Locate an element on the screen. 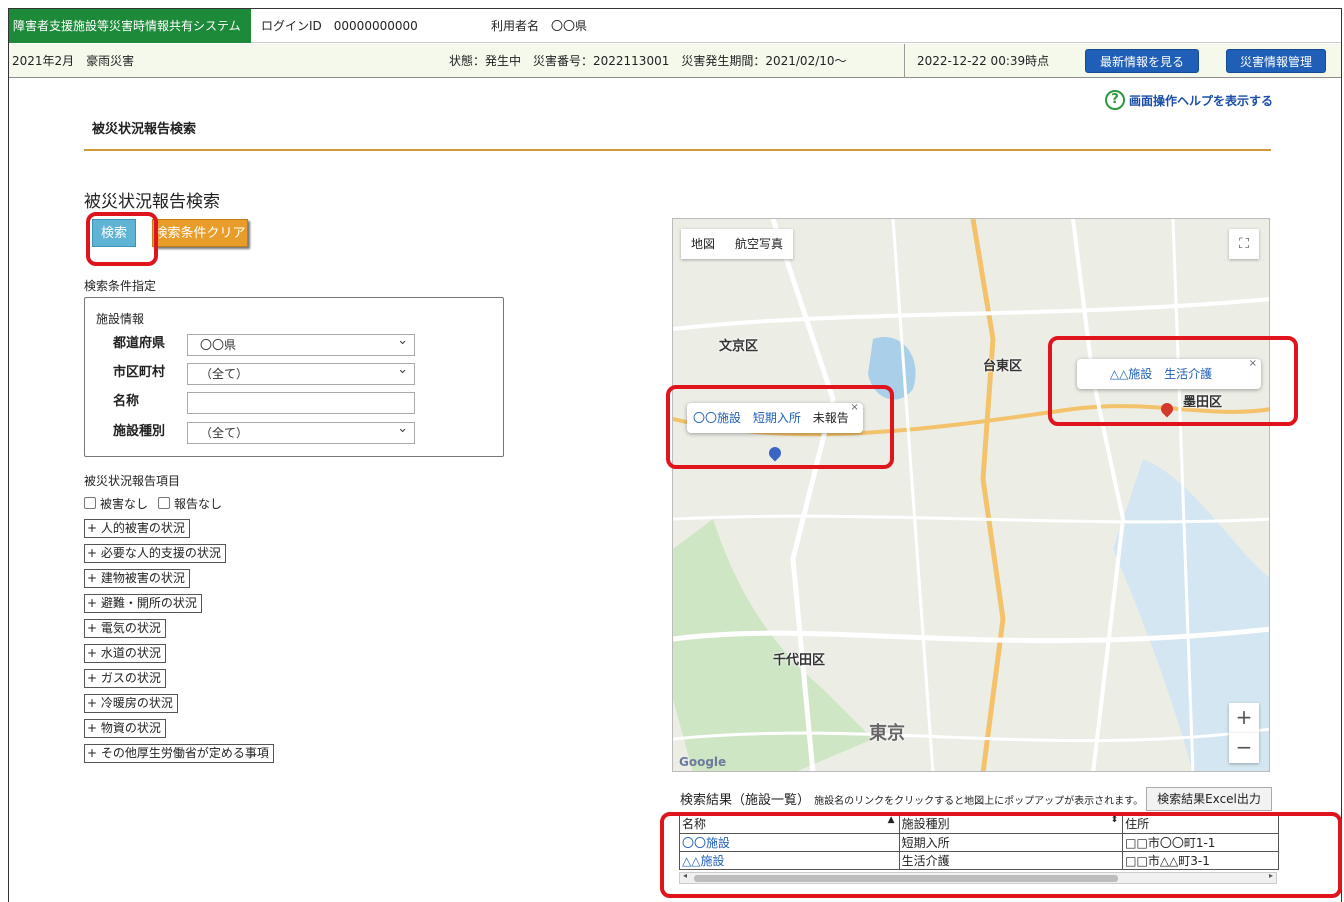  prefecture-label: 都道府県 is located at coordinates (139, 343).